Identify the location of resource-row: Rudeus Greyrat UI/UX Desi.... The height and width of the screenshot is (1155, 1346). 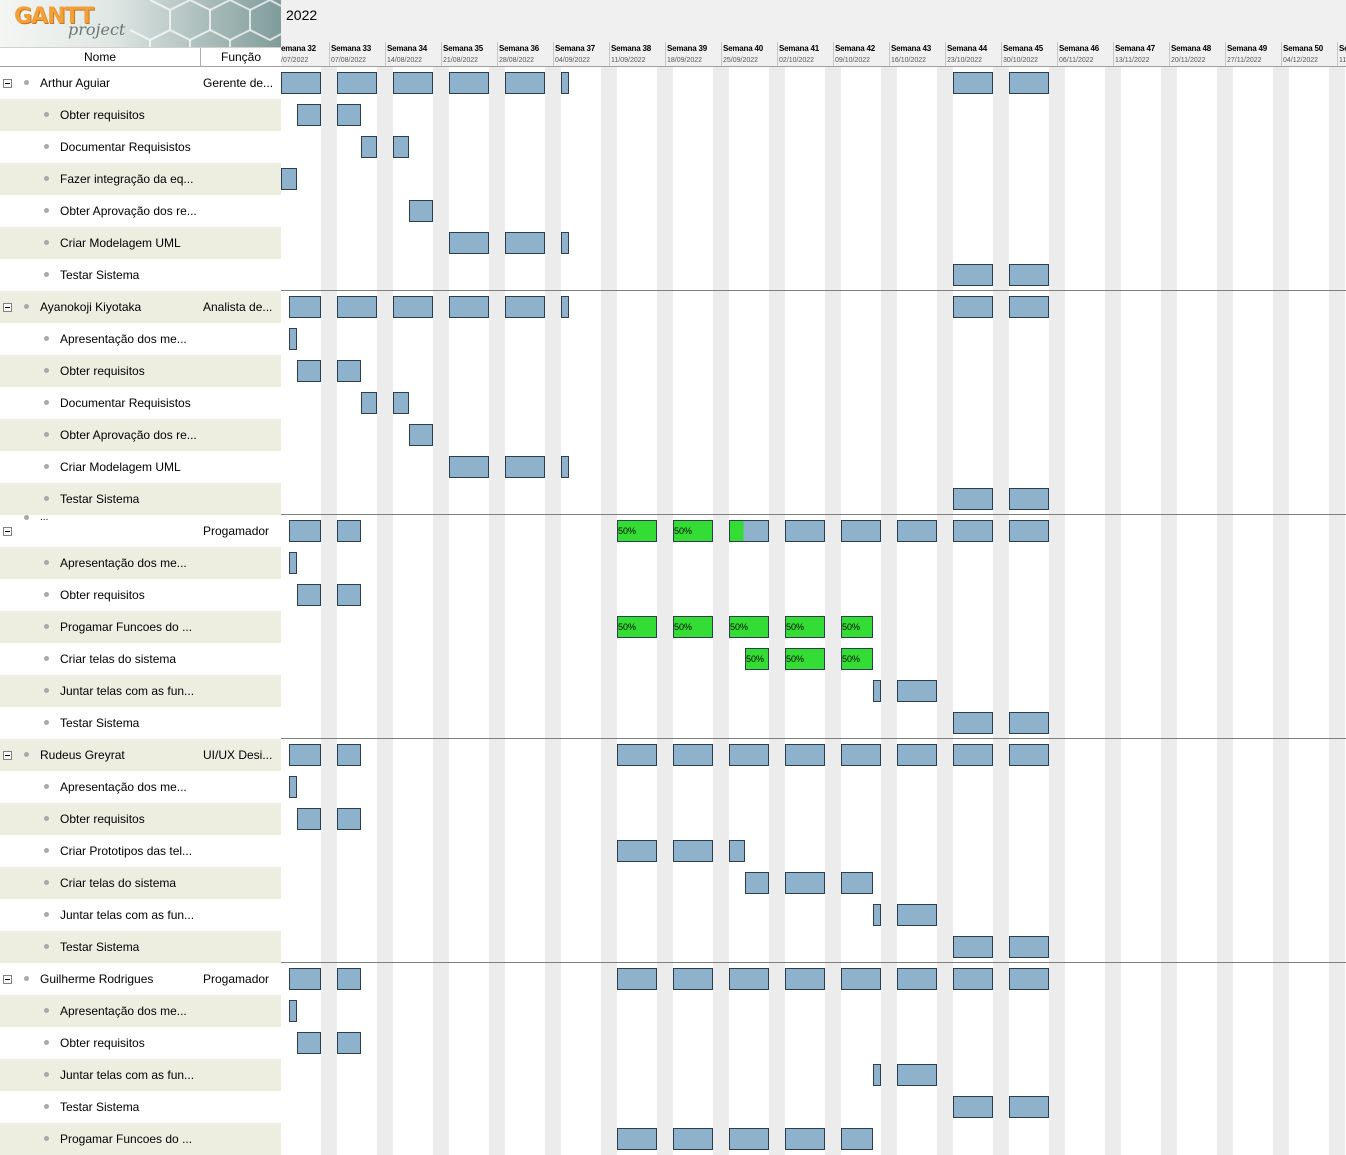
(140, 755).